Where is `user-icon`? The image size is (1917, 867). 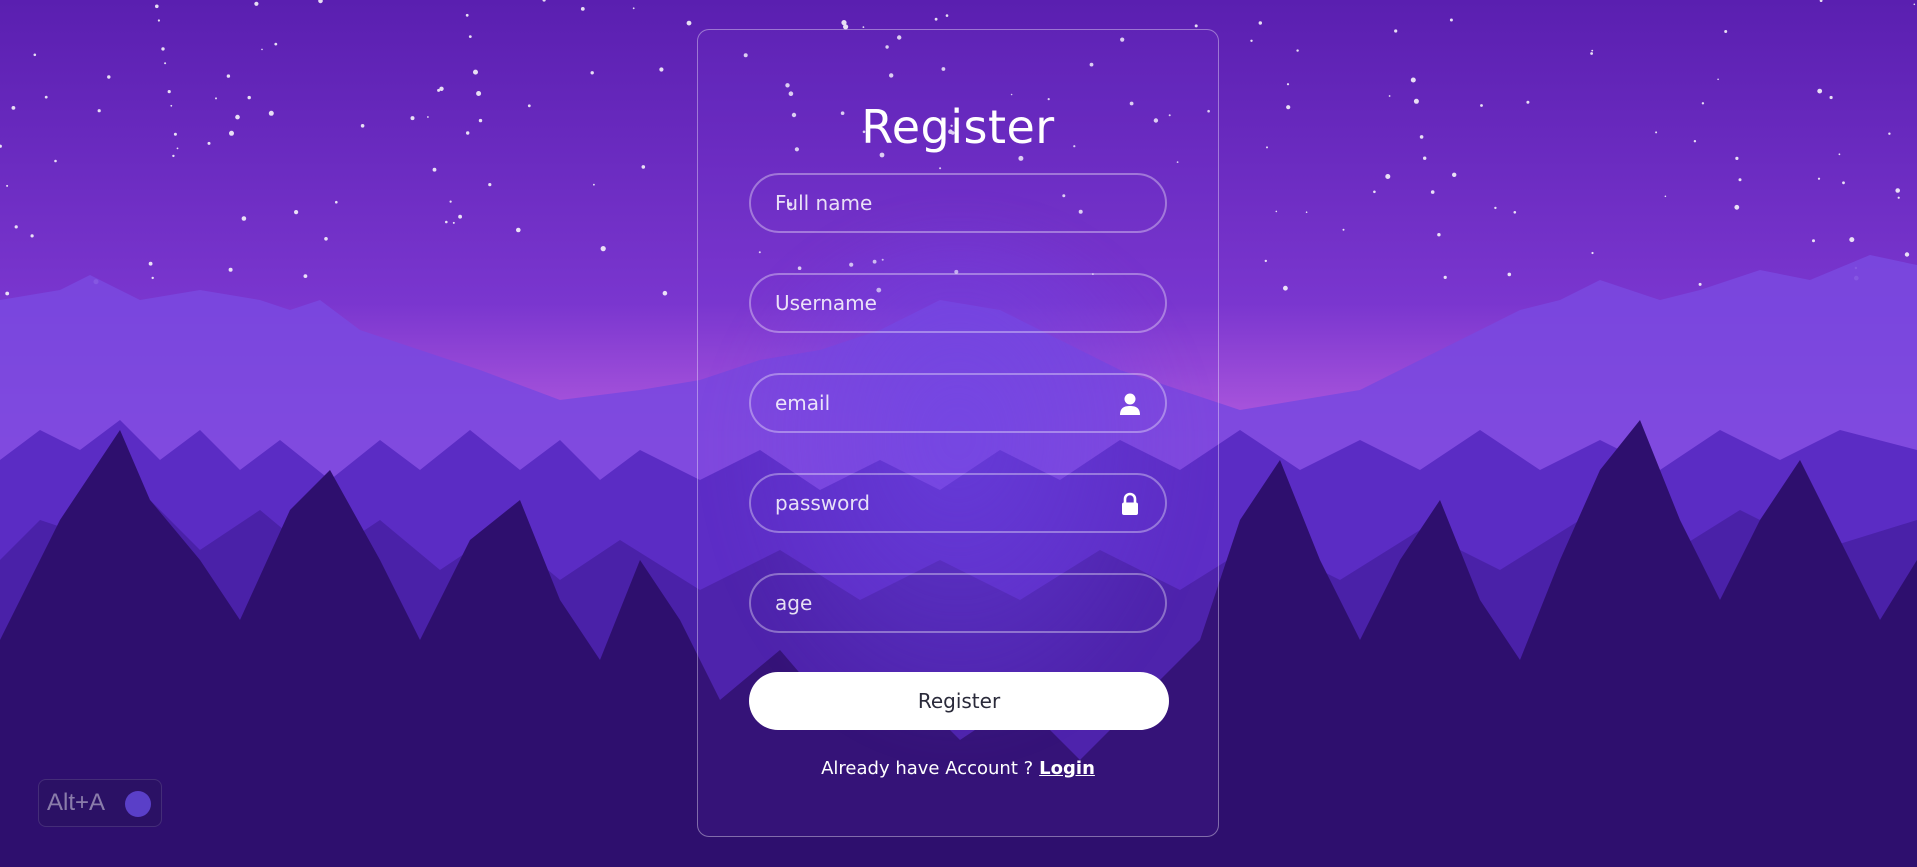 user-icon is located at coordinates (1130, 404).